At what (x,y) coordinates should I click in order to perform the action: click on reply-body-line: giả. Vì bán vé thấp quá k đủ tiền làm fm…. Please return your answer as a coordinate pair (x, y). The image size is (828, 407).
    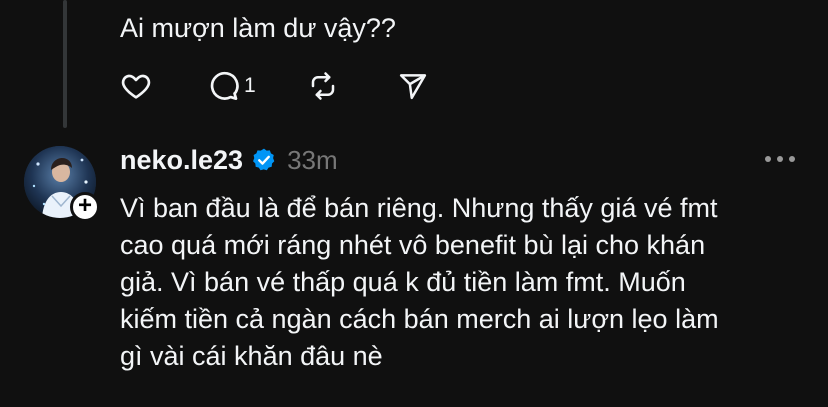
    Looking at the image, I should click on (403, 282).